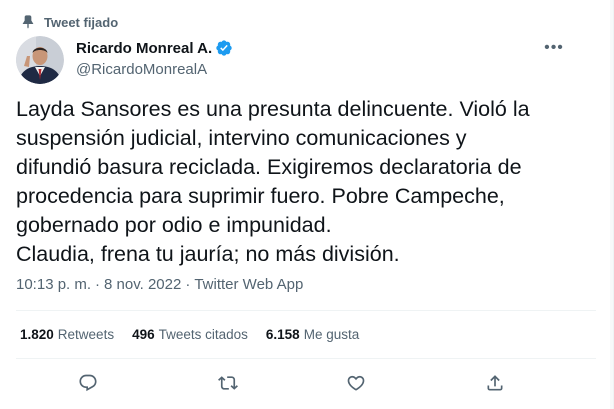 This screenshot has width=614, height=409. What do you see at coordinates (282, 334) in the screenshot?
I see `likes-count: 6.158` at bounding box center [282, 334].